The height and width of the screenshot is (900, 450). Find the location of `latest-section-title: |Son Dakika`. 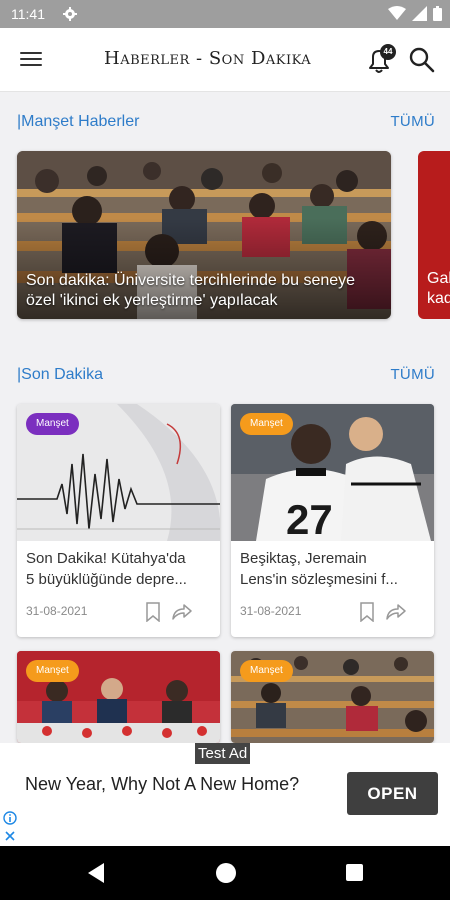

latest-section-title: |Son Dakika is located at coordinates (60, 374).